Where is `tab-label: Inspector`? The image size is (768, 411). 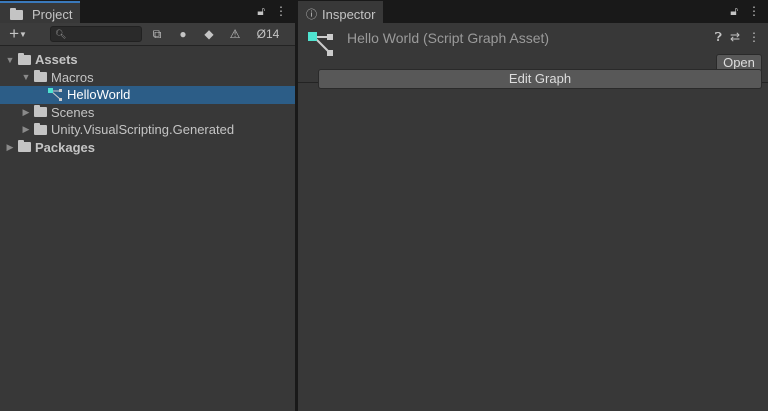 tab-label: Inspector is located at coordinates (349, 14).